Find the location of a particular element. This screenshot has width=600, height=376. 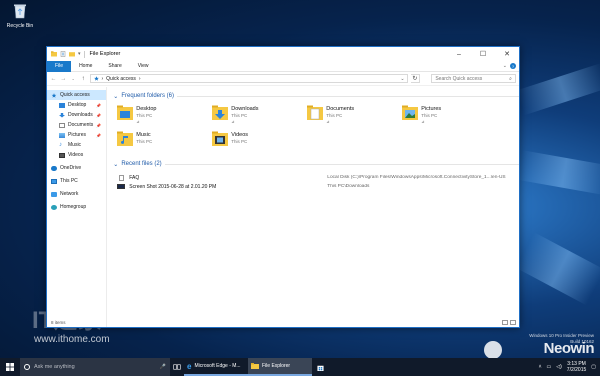

new-folder-icon is located at coordinates (72, 54).